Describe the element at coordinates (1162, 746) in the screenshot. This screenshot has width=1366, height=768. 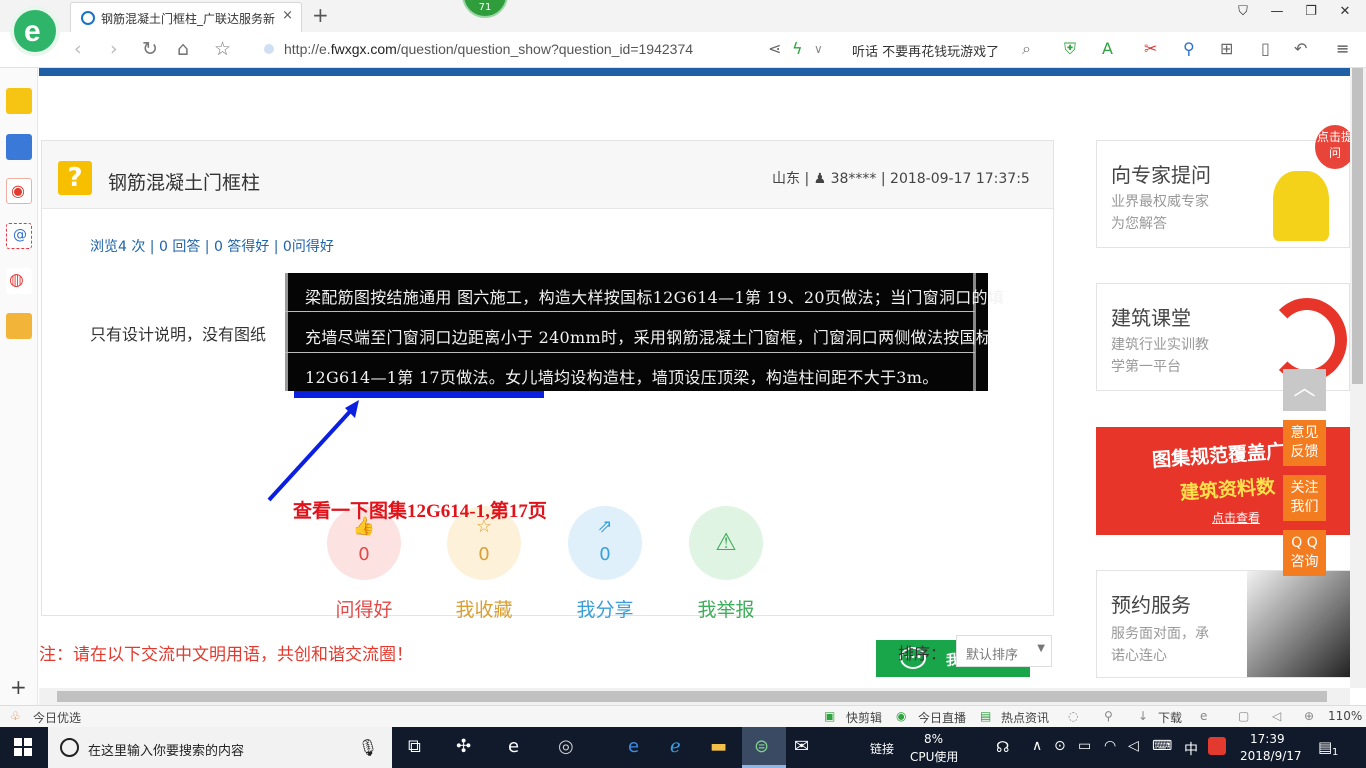
I see `keyboard-icon: ⌨` at that location.